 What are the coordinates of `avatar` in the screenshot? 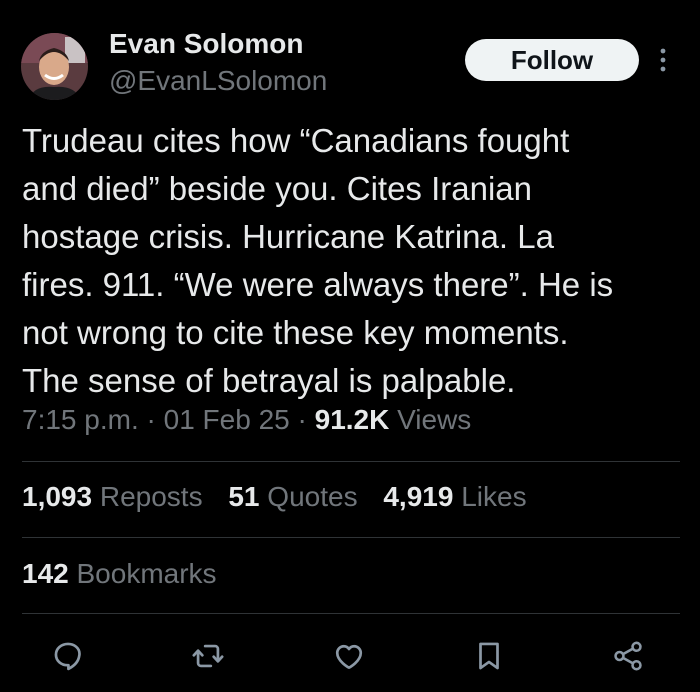 It's located at (54, 66).